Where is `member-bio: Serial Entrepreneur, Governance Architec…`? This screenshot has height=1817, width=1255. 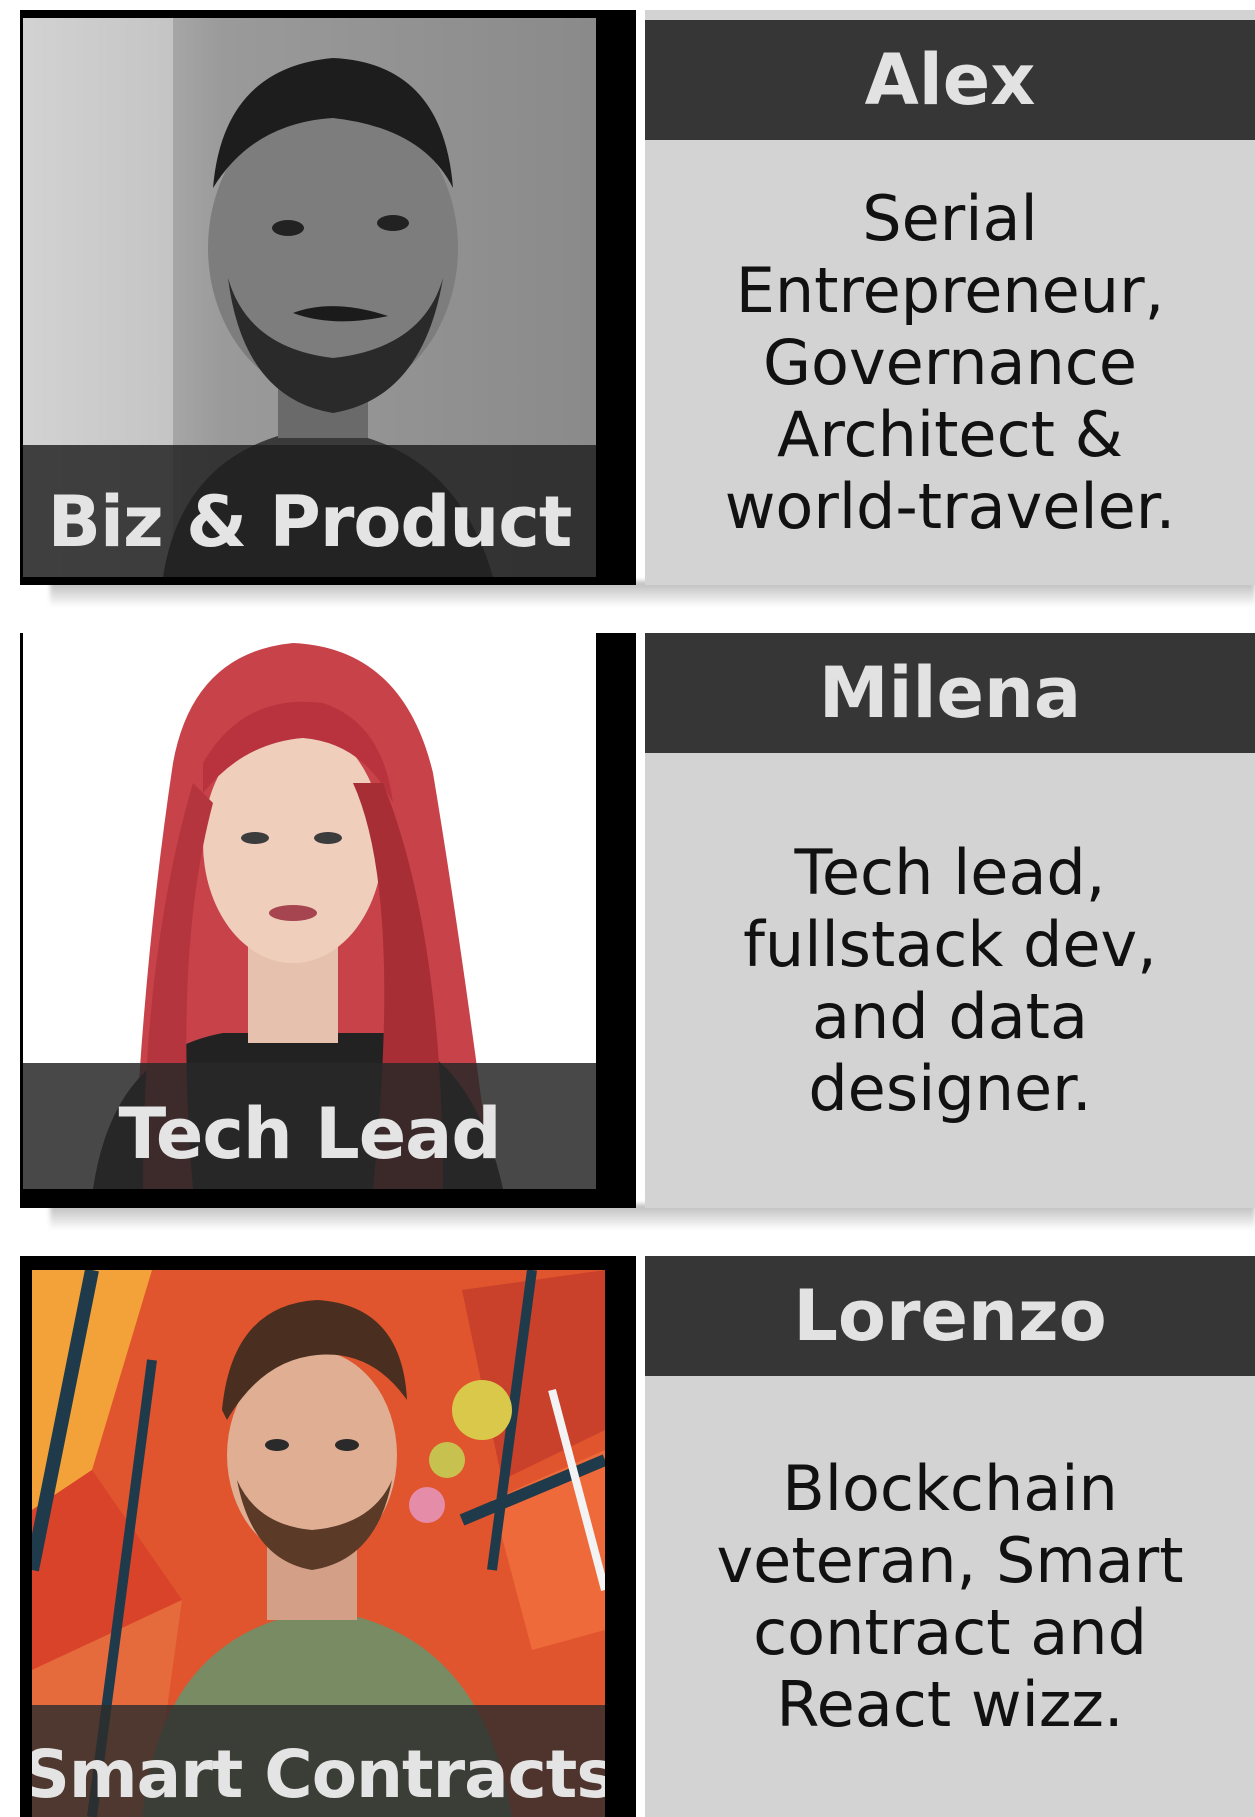
member-bio: Serial Entrepreneur, Governance Architec… is located at coordinates (950, 362).